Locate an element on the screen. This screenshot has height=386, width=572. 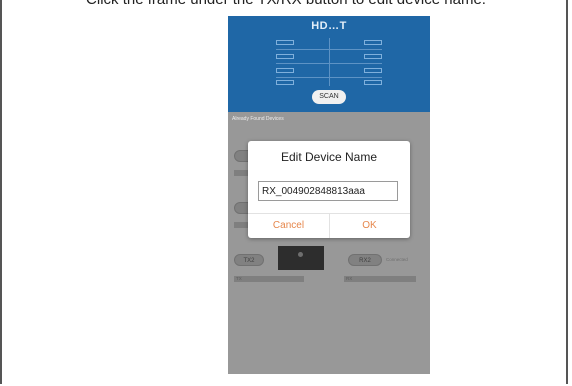
device-name-input is located at coordinates (328, 191).